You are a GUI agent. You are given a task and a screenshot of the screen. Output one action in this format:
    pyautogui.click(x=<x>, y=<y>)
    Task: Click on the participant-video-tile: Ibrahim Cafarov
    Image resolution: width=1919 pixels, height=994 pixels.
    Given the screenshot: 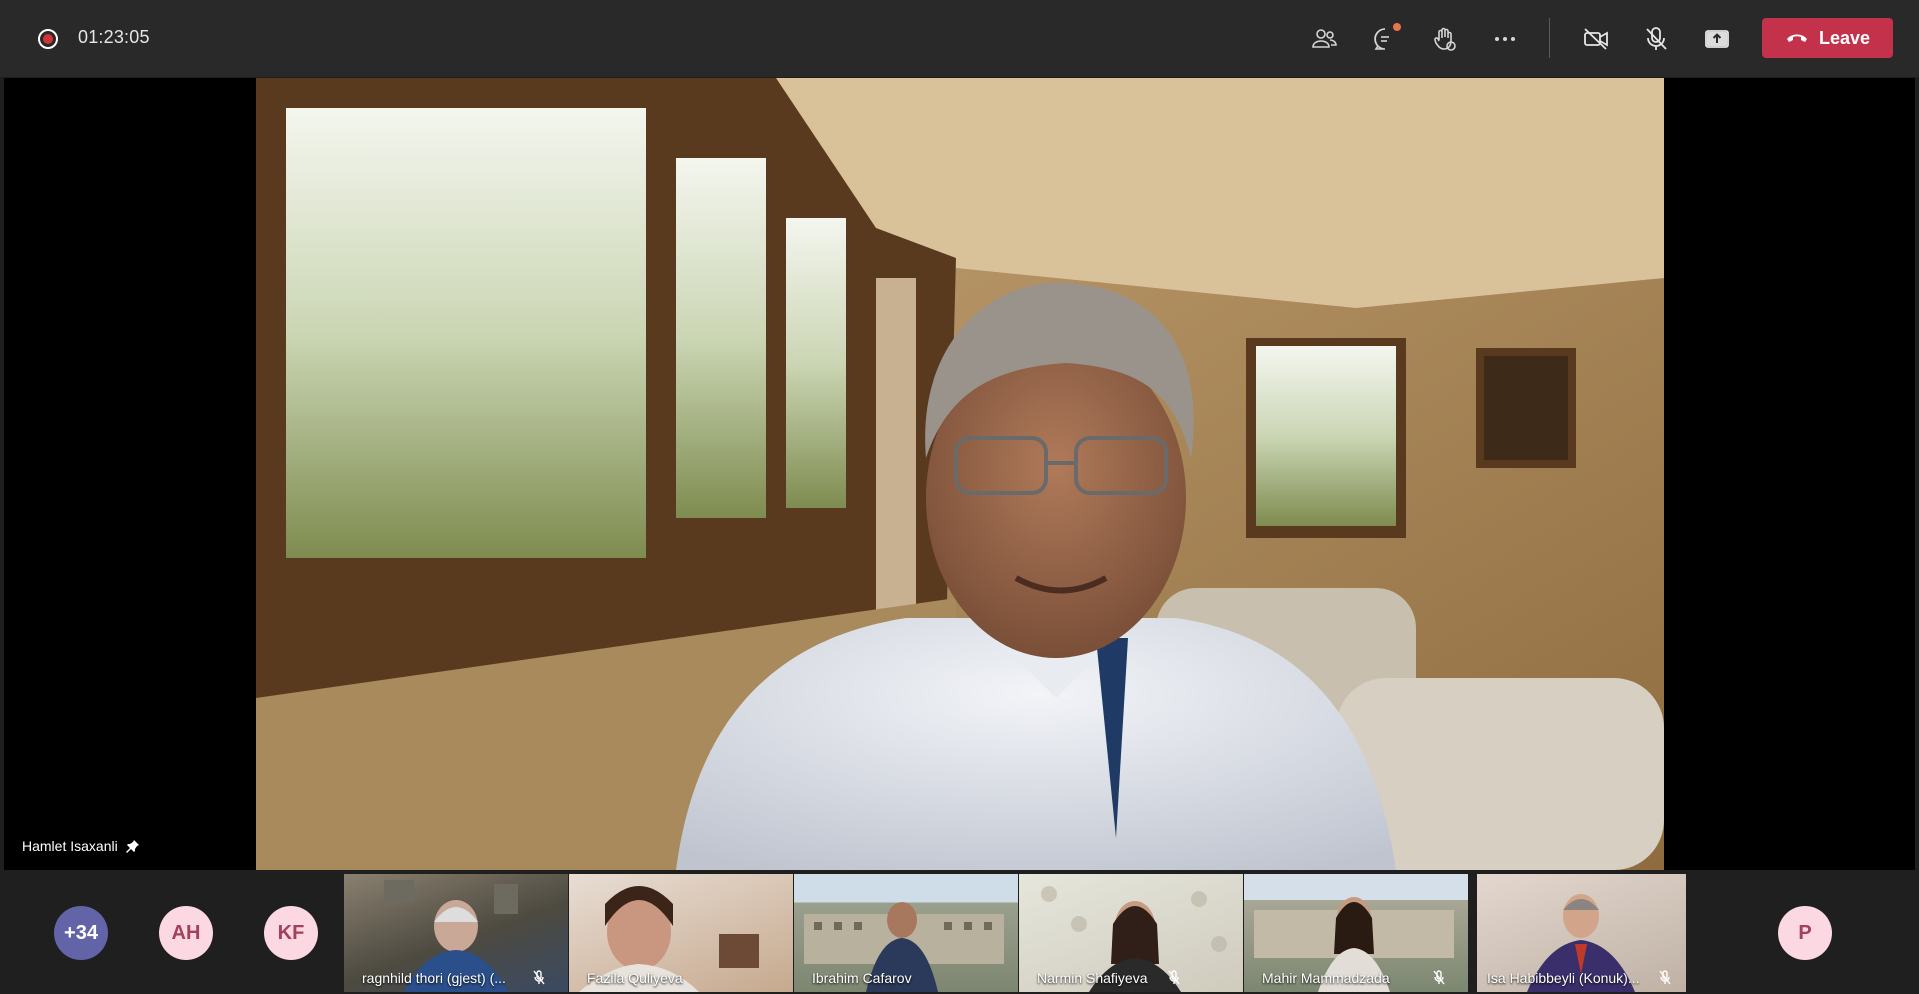 What is the action you would take?
    pyautogui.click(x=906, y=933)
    